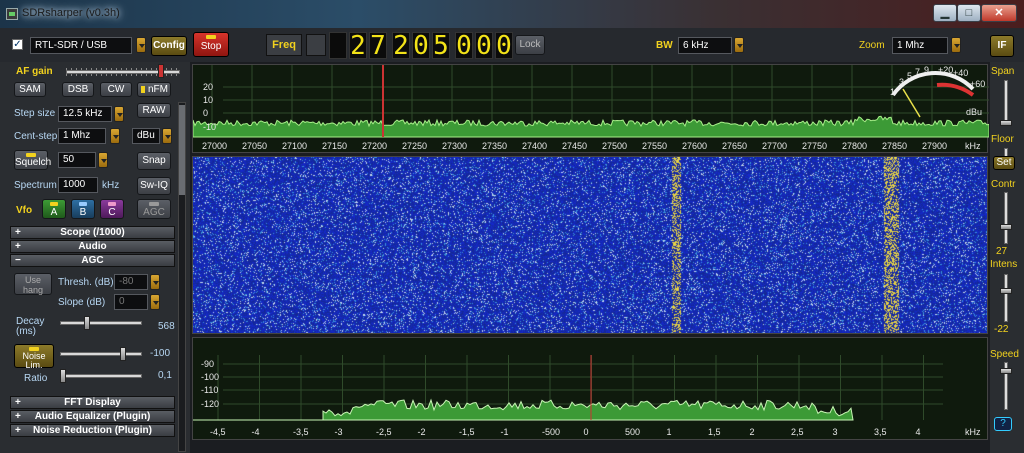 The image size is (1024, 453). I want to click on vfo-b-label: B, so click(83, 212).